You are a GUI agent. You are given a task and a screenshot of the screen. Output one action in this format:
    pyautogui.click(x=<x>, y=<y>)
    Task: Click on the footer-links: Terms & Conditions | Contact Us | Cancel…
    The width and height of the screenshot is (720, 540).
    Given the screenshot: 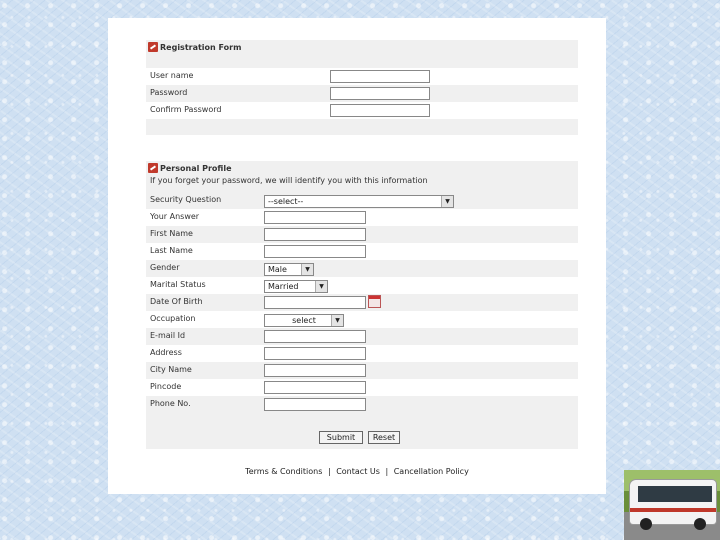 What is the action you would take?
    pyautogui.click(x=357, y=471)
    